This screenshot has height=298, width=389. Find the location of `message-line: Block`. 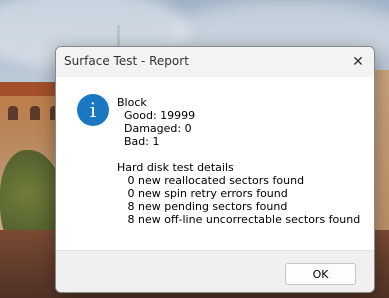

message-line: Block is located at coordinates (132, 102).